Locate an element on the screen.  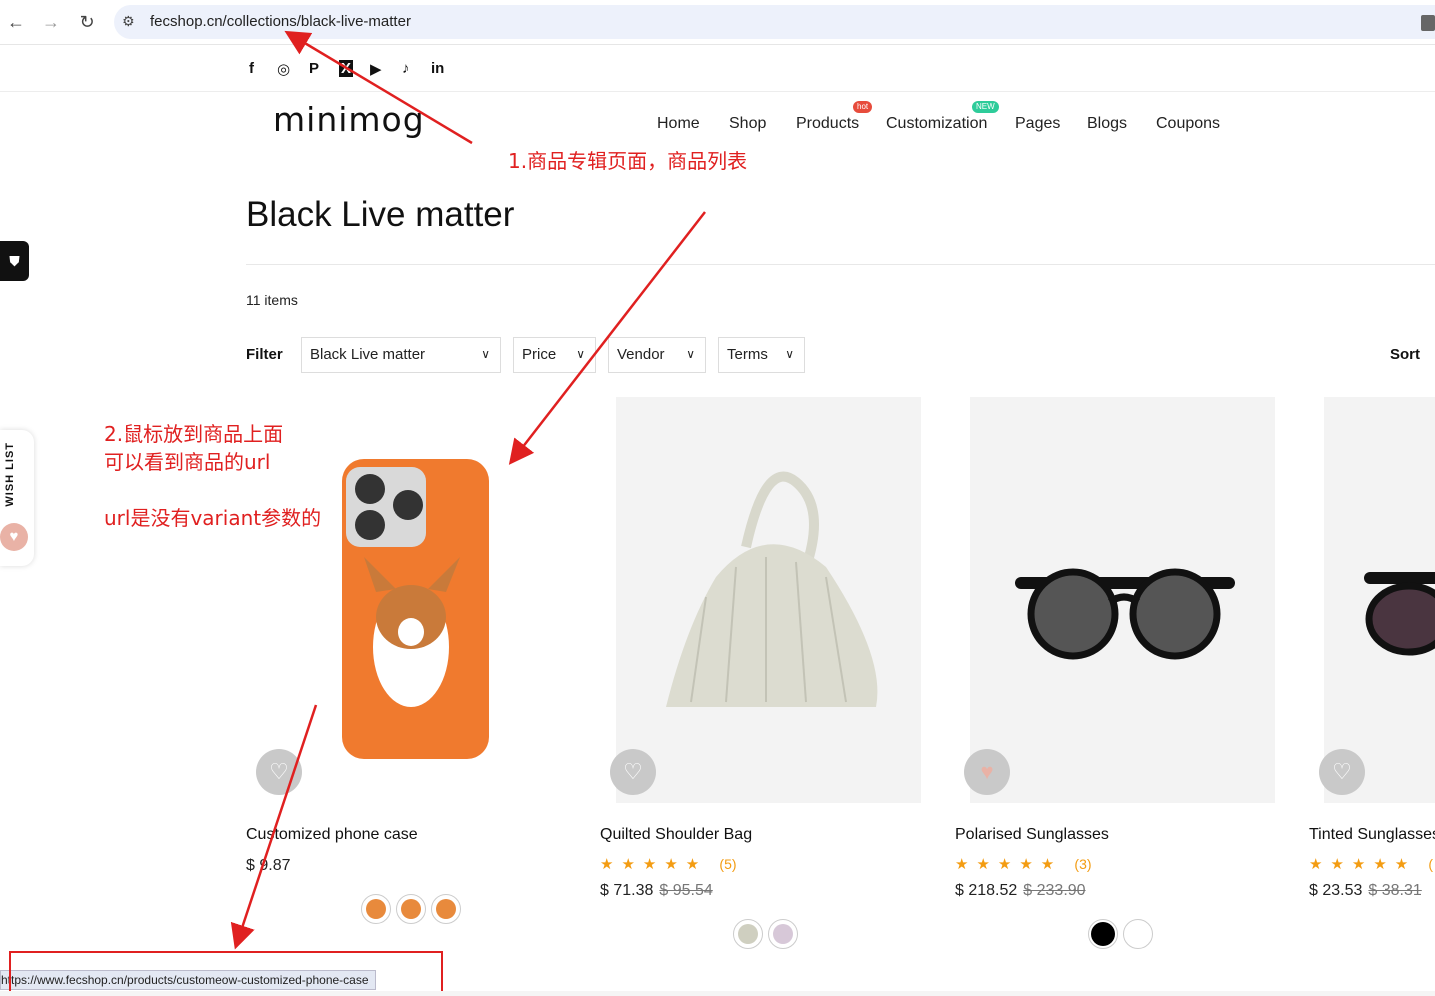
annotation-note-1: 1.商品专辑页面，商品列表 is located at coordinates (628, 161).